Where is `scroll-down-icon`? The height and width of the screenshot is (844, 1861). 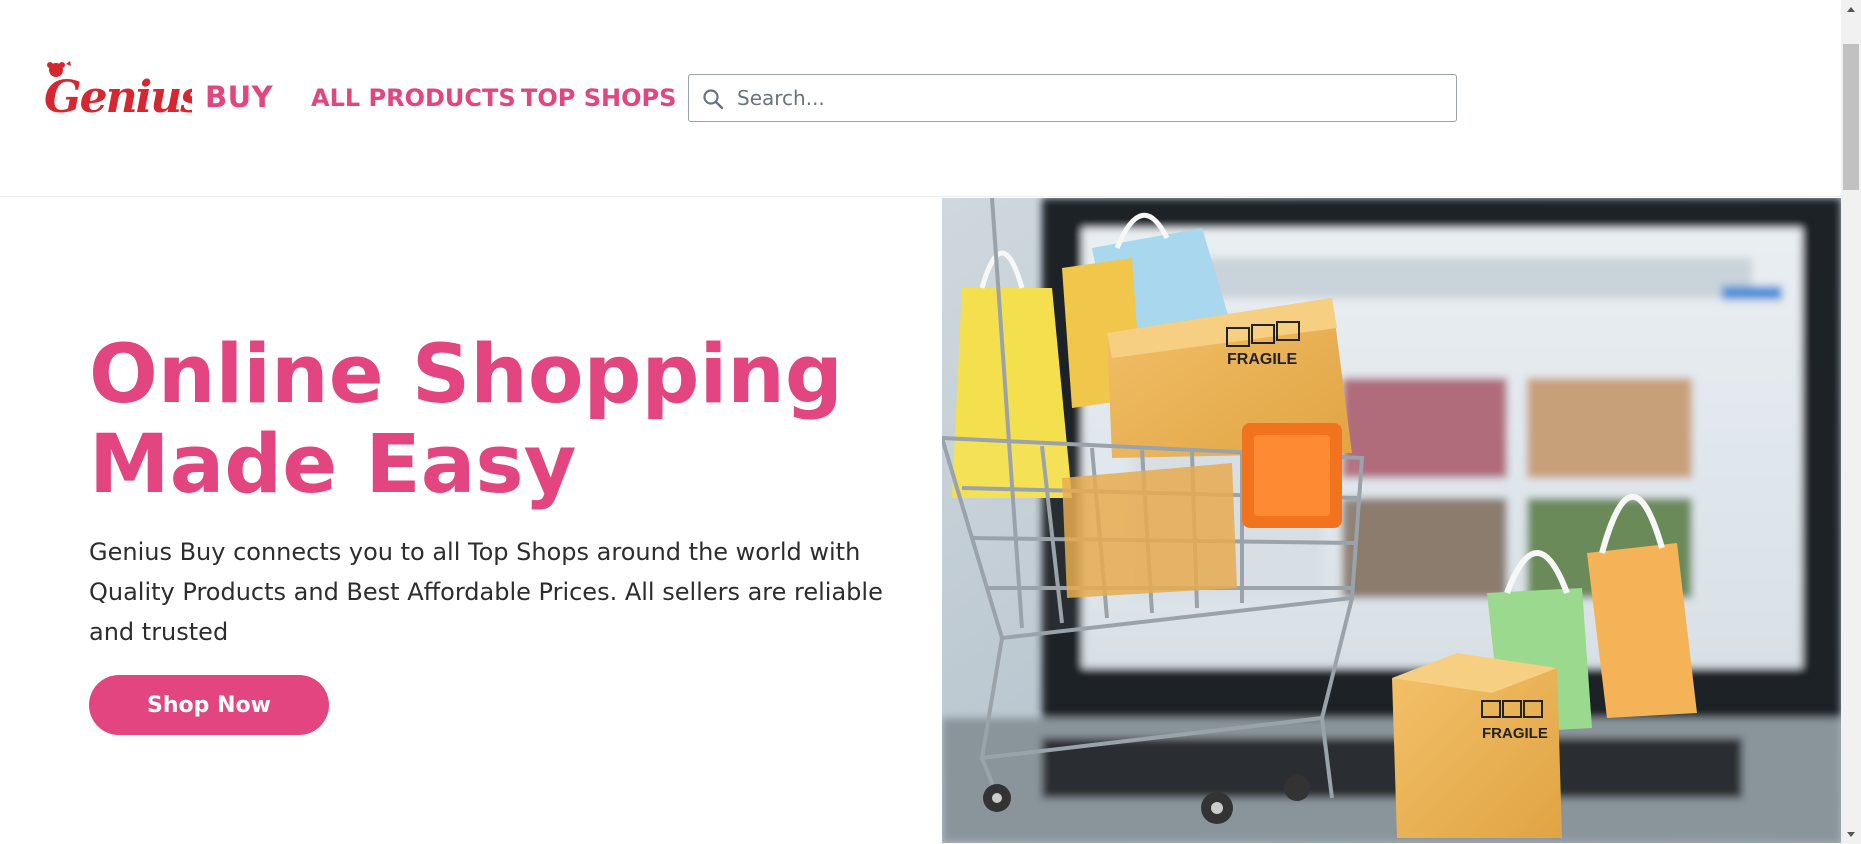
scroll-down-icon is located at coordinates (1851, 834).